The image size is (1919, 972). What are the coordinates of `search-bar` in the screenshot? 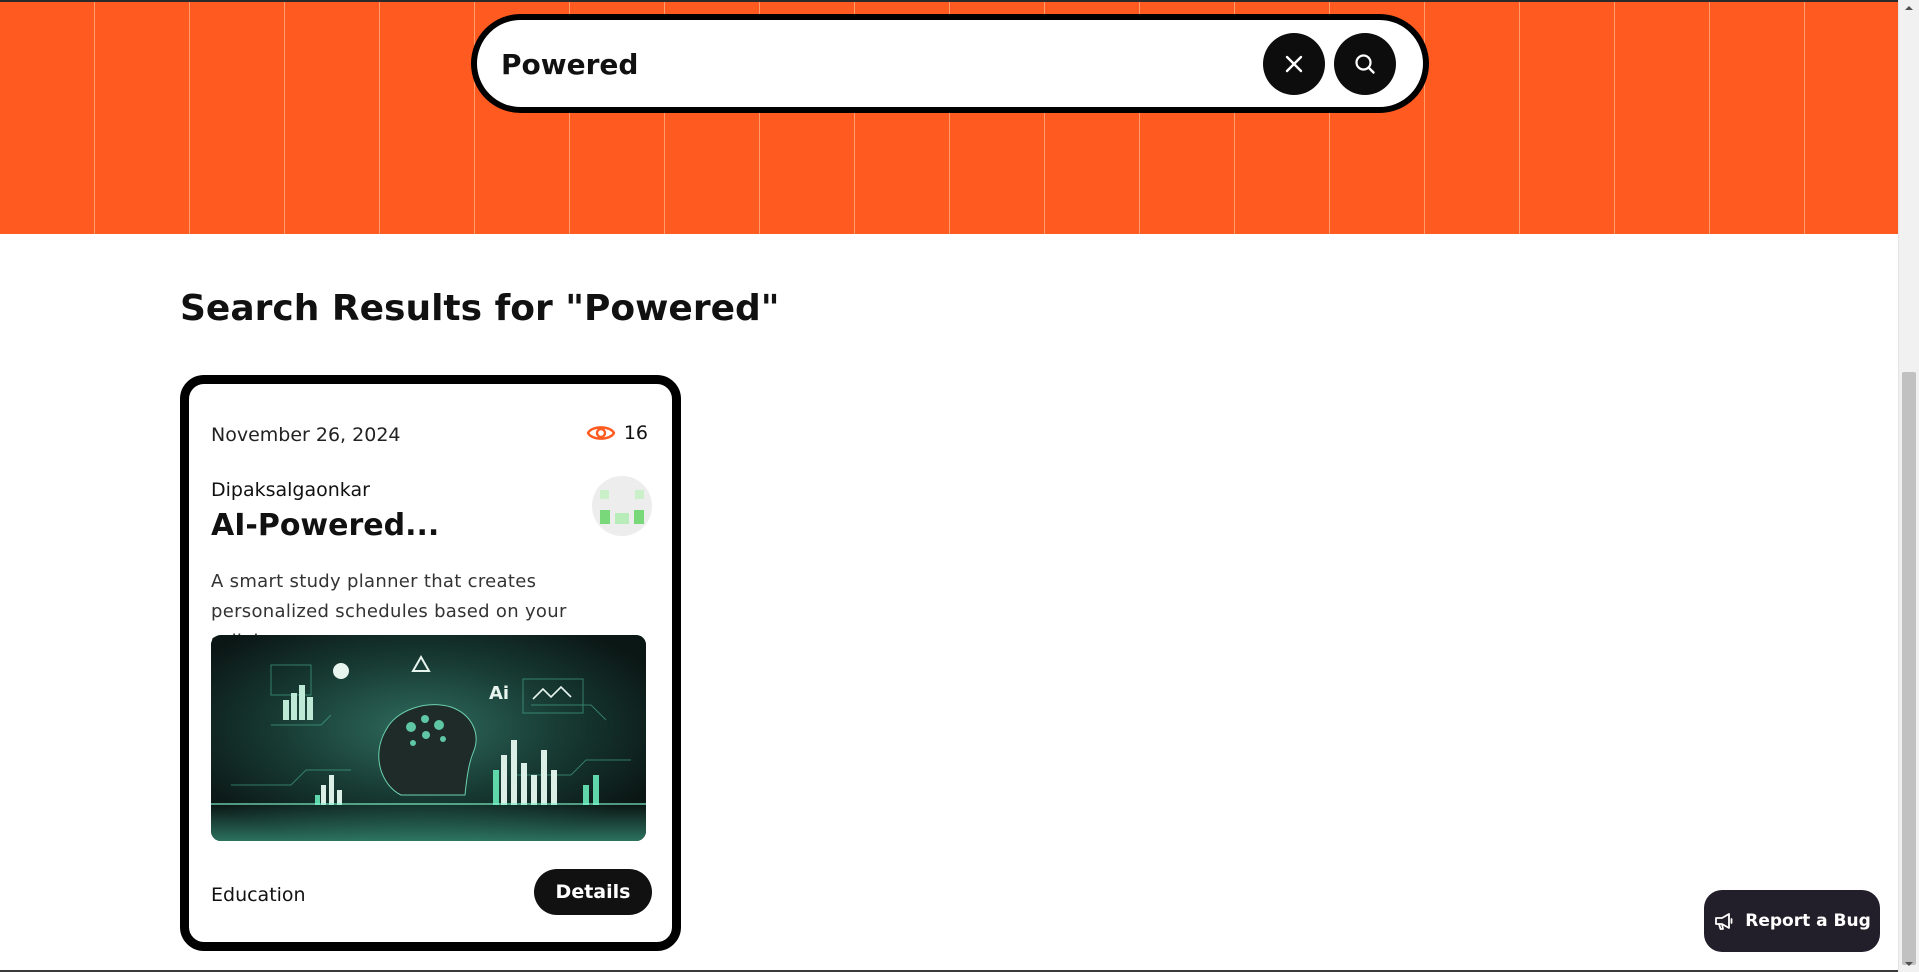 It's located at (950, 63).